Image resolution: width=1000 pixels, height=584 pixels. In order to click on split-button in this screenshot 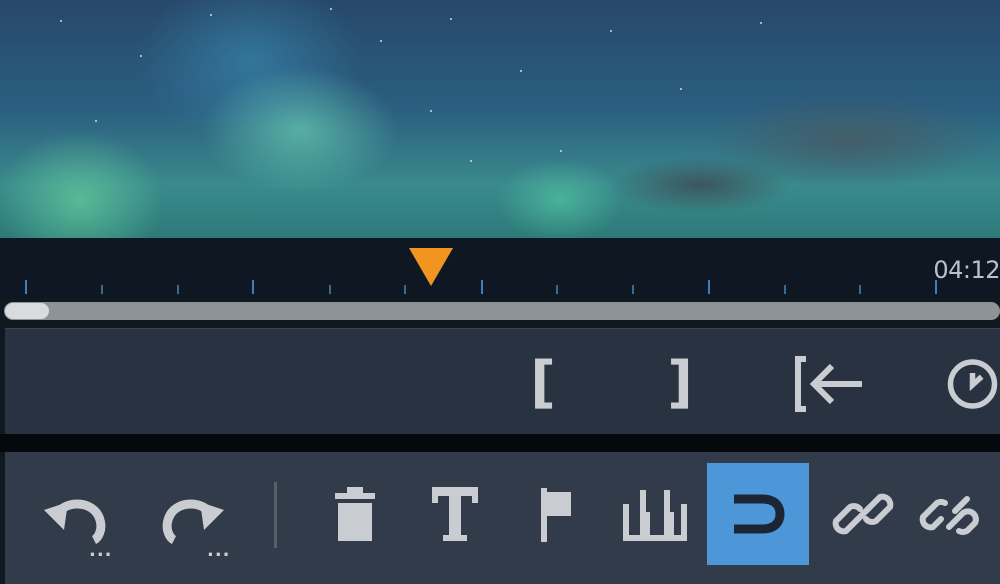, I will do `click(655, 514)`.